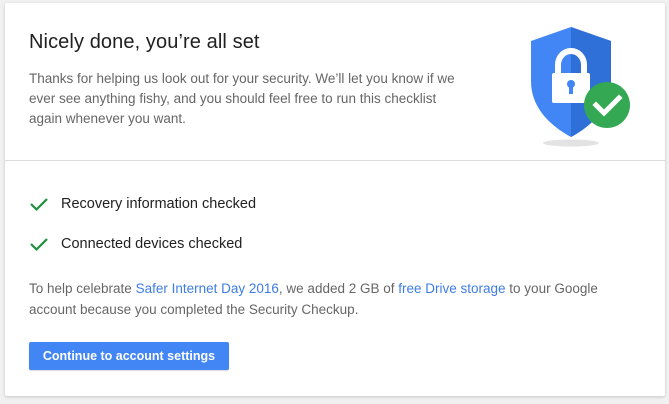 This screenshot has height=404, width=669. I want to click on section-divider, so click(335, 160).